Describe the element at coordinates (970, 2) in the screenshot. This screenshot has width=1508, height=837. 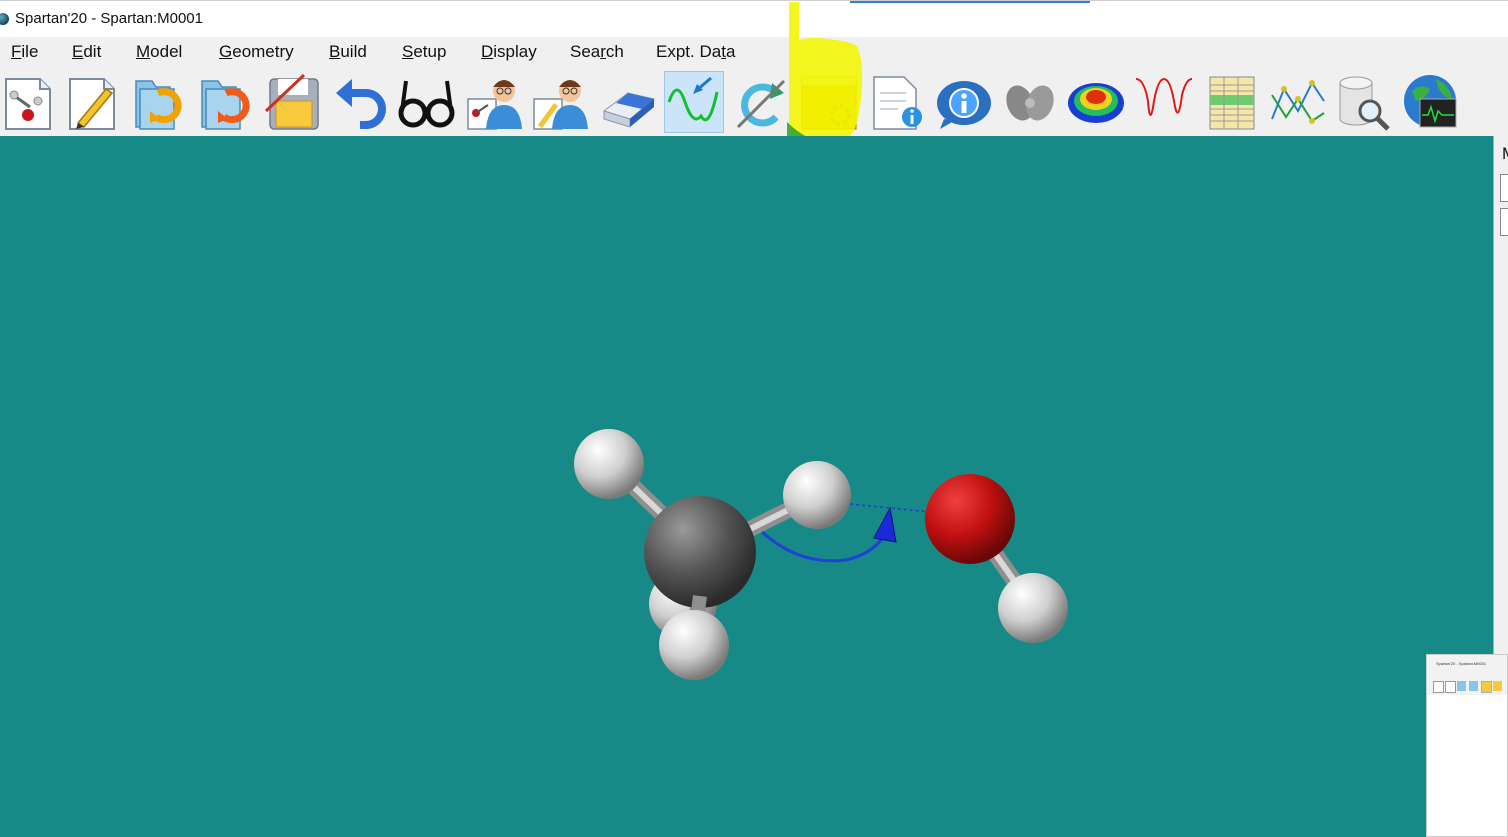
I see `title-accent-line` at that location.